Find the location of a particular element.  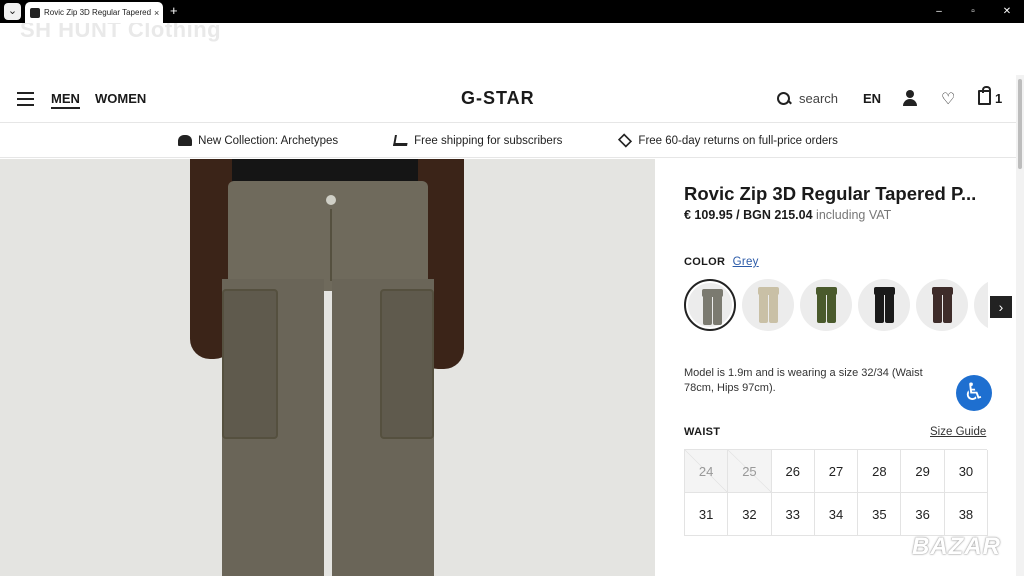

minimize-button: – is located at coordinates (939, 11).